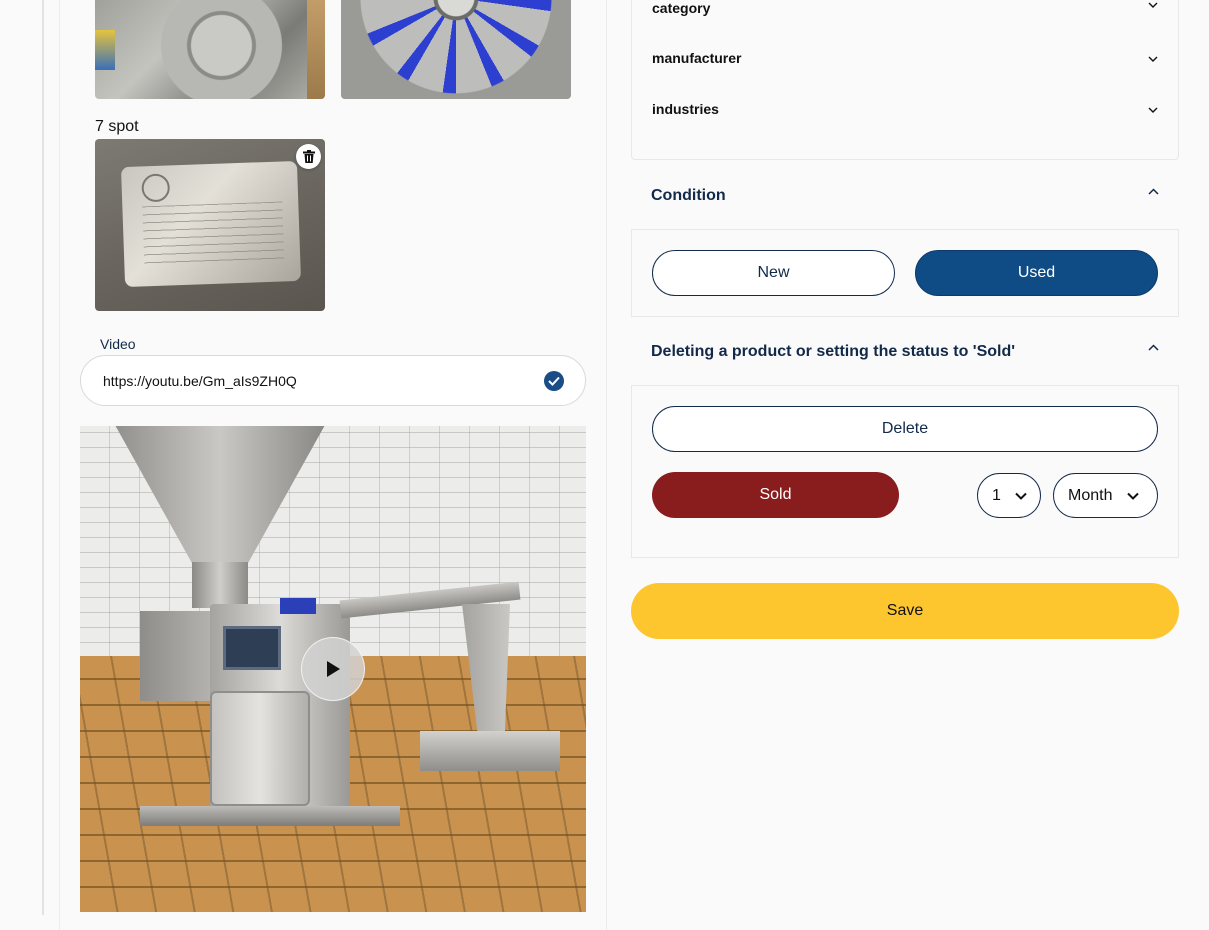 The image size is (1209, 930). I want to click on duration-value-select: 1, so click(1009, 495).